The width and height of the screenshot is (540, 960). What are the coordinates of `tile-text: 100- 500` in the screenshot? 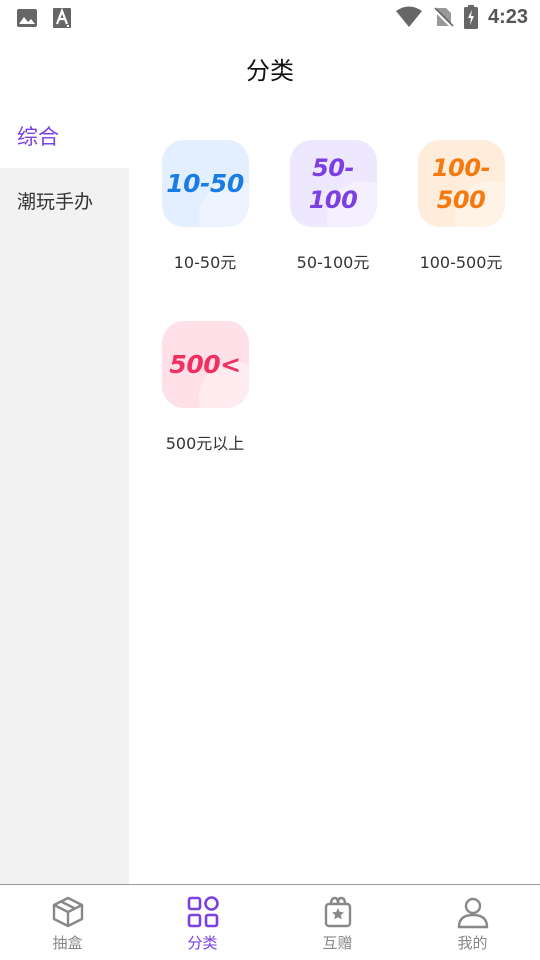 It's located at (461, 183).